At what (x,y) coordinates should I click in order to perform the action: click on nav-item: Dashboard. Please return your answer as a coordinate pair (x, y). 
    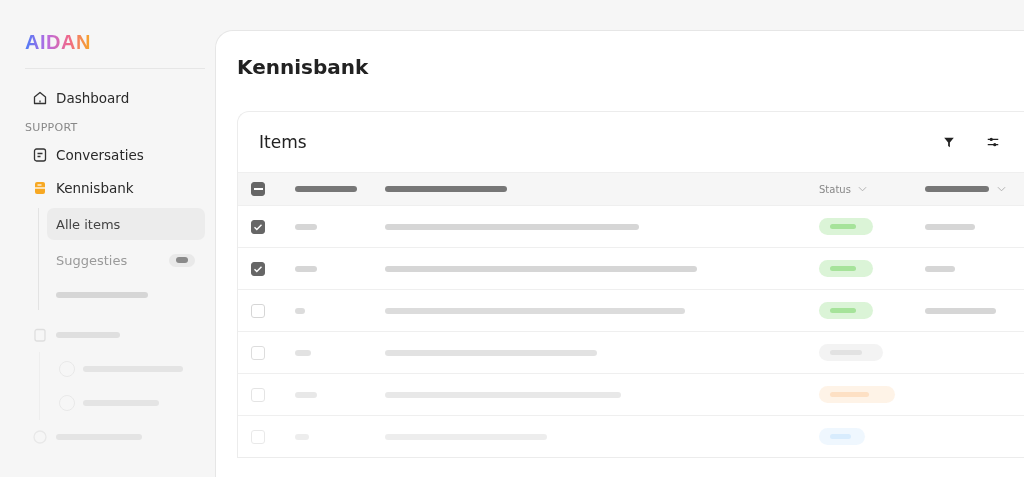
    Looking at the image, I should click on (118, 98).